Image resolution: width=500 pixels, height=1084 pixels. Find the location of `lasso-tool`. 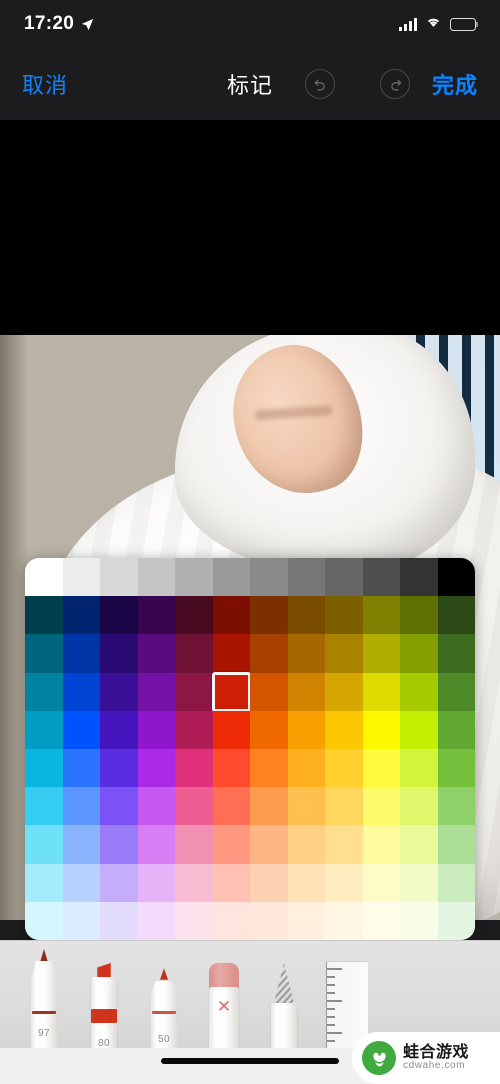

lasso-tool is located at coordinates (284, 994).